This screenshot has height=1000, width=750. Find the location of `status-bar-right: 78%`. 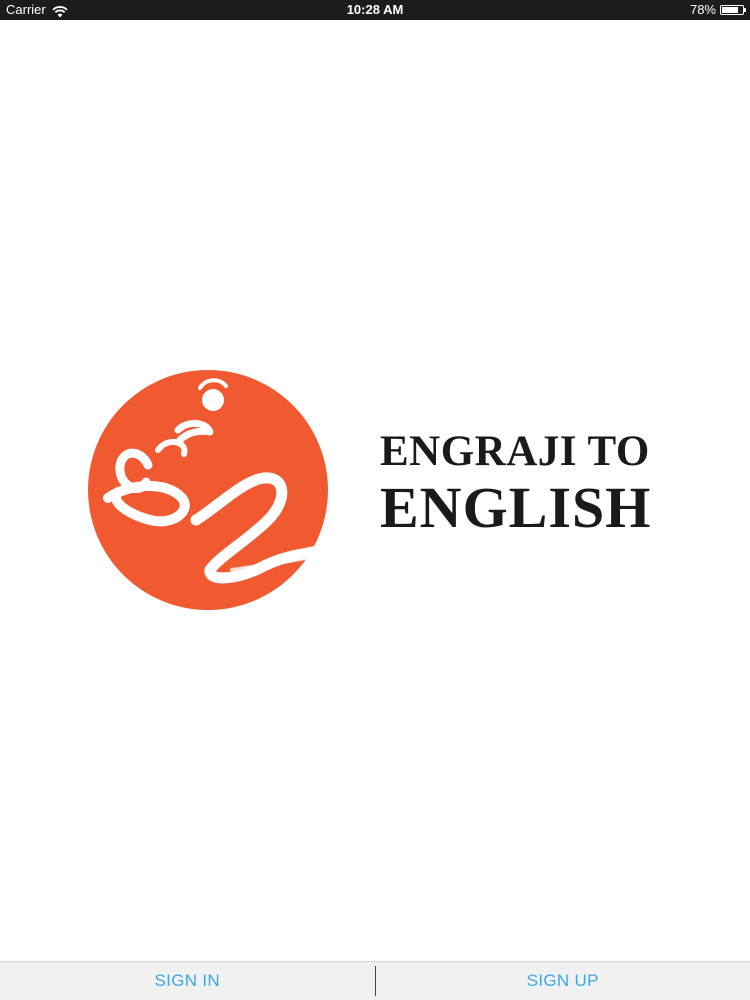

status-bar-right: 78% is located at coordinates (717, 10).